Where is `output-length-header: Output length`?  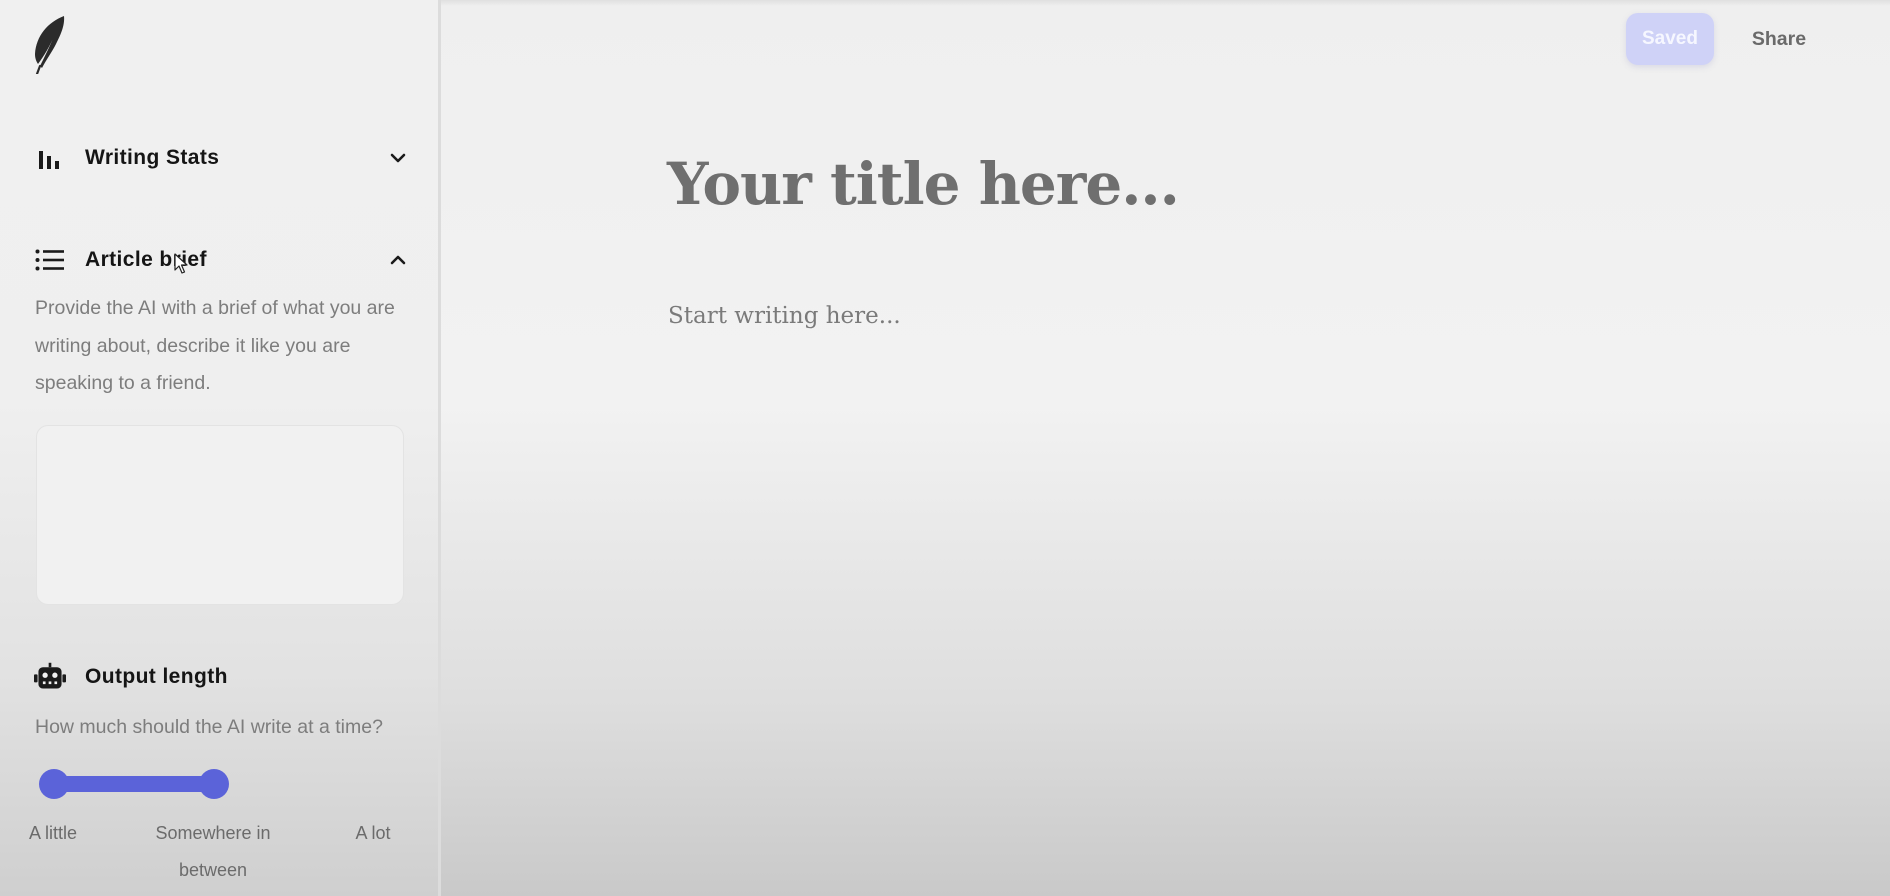
output-length-header: Output length is located at coordinates (222, 677).